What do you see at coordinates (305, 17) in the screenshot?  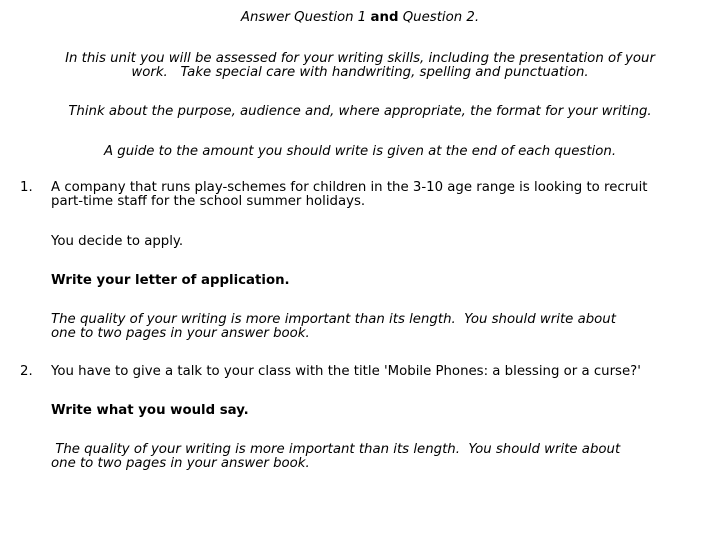 I see `instruction-prefix: Answer Question 1` at bounding box center [305, 17].